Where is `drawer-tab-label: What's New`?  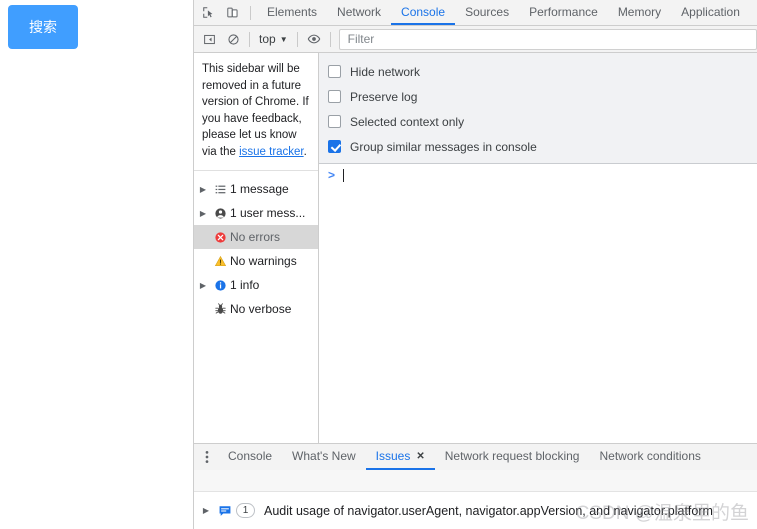 drawer-tab-label: What's New is located at coordinates (324, 456).